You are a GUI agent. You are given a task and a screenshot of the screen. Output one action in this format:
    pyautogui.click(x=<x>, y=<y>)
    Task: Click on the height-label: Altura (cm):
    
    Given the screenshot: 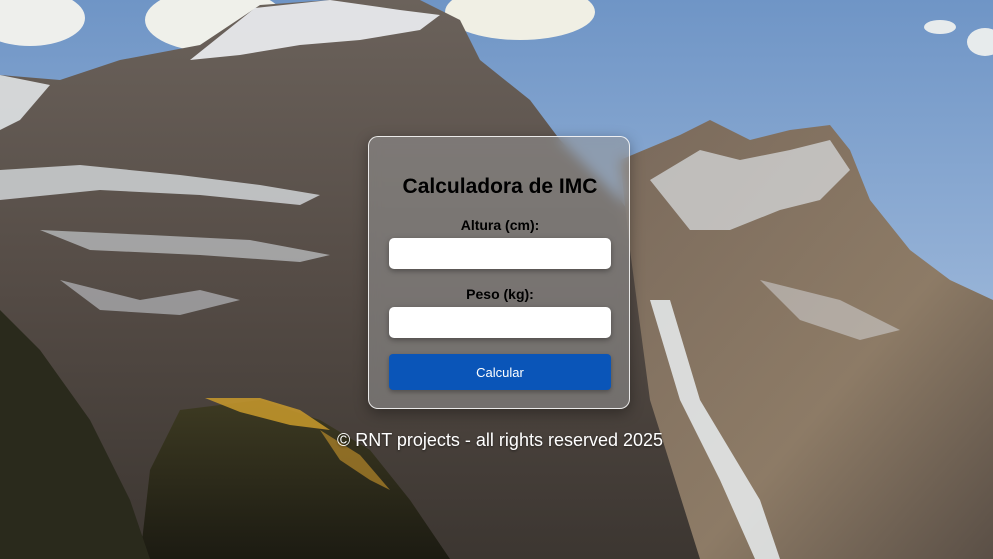 What is the action you would take?
    pyautogui.click(x=500, y=225)
    